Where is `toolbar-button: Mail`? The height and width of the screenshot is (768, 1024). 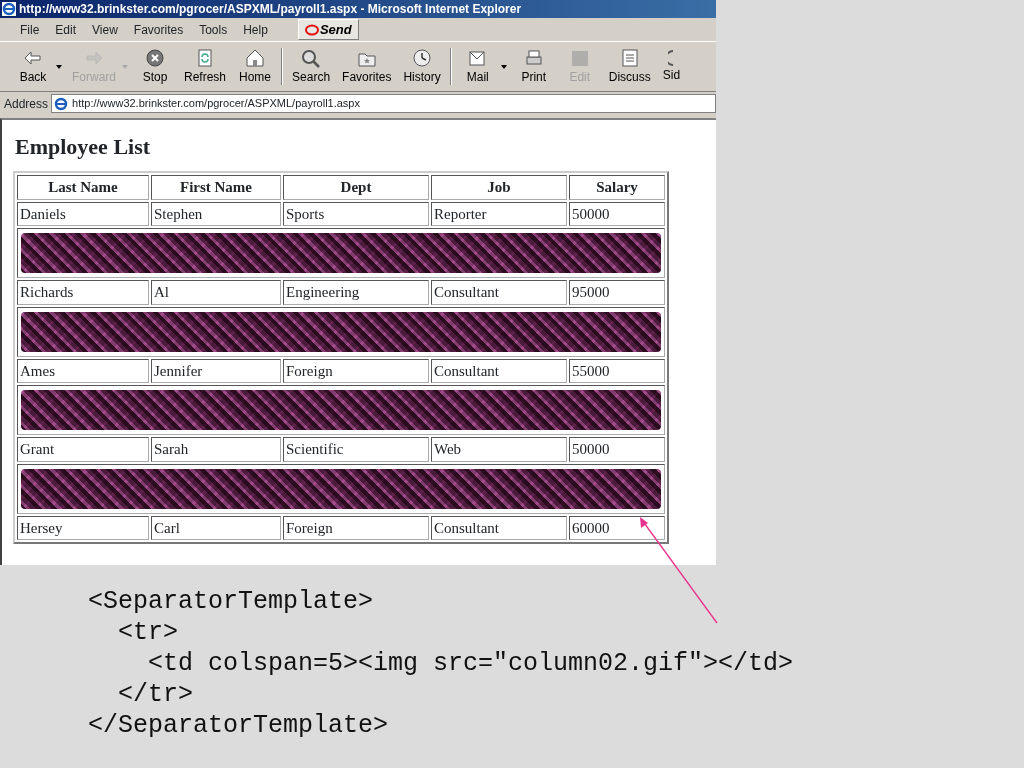
toolbar-button: Mail is located at coordinates (477, 66).